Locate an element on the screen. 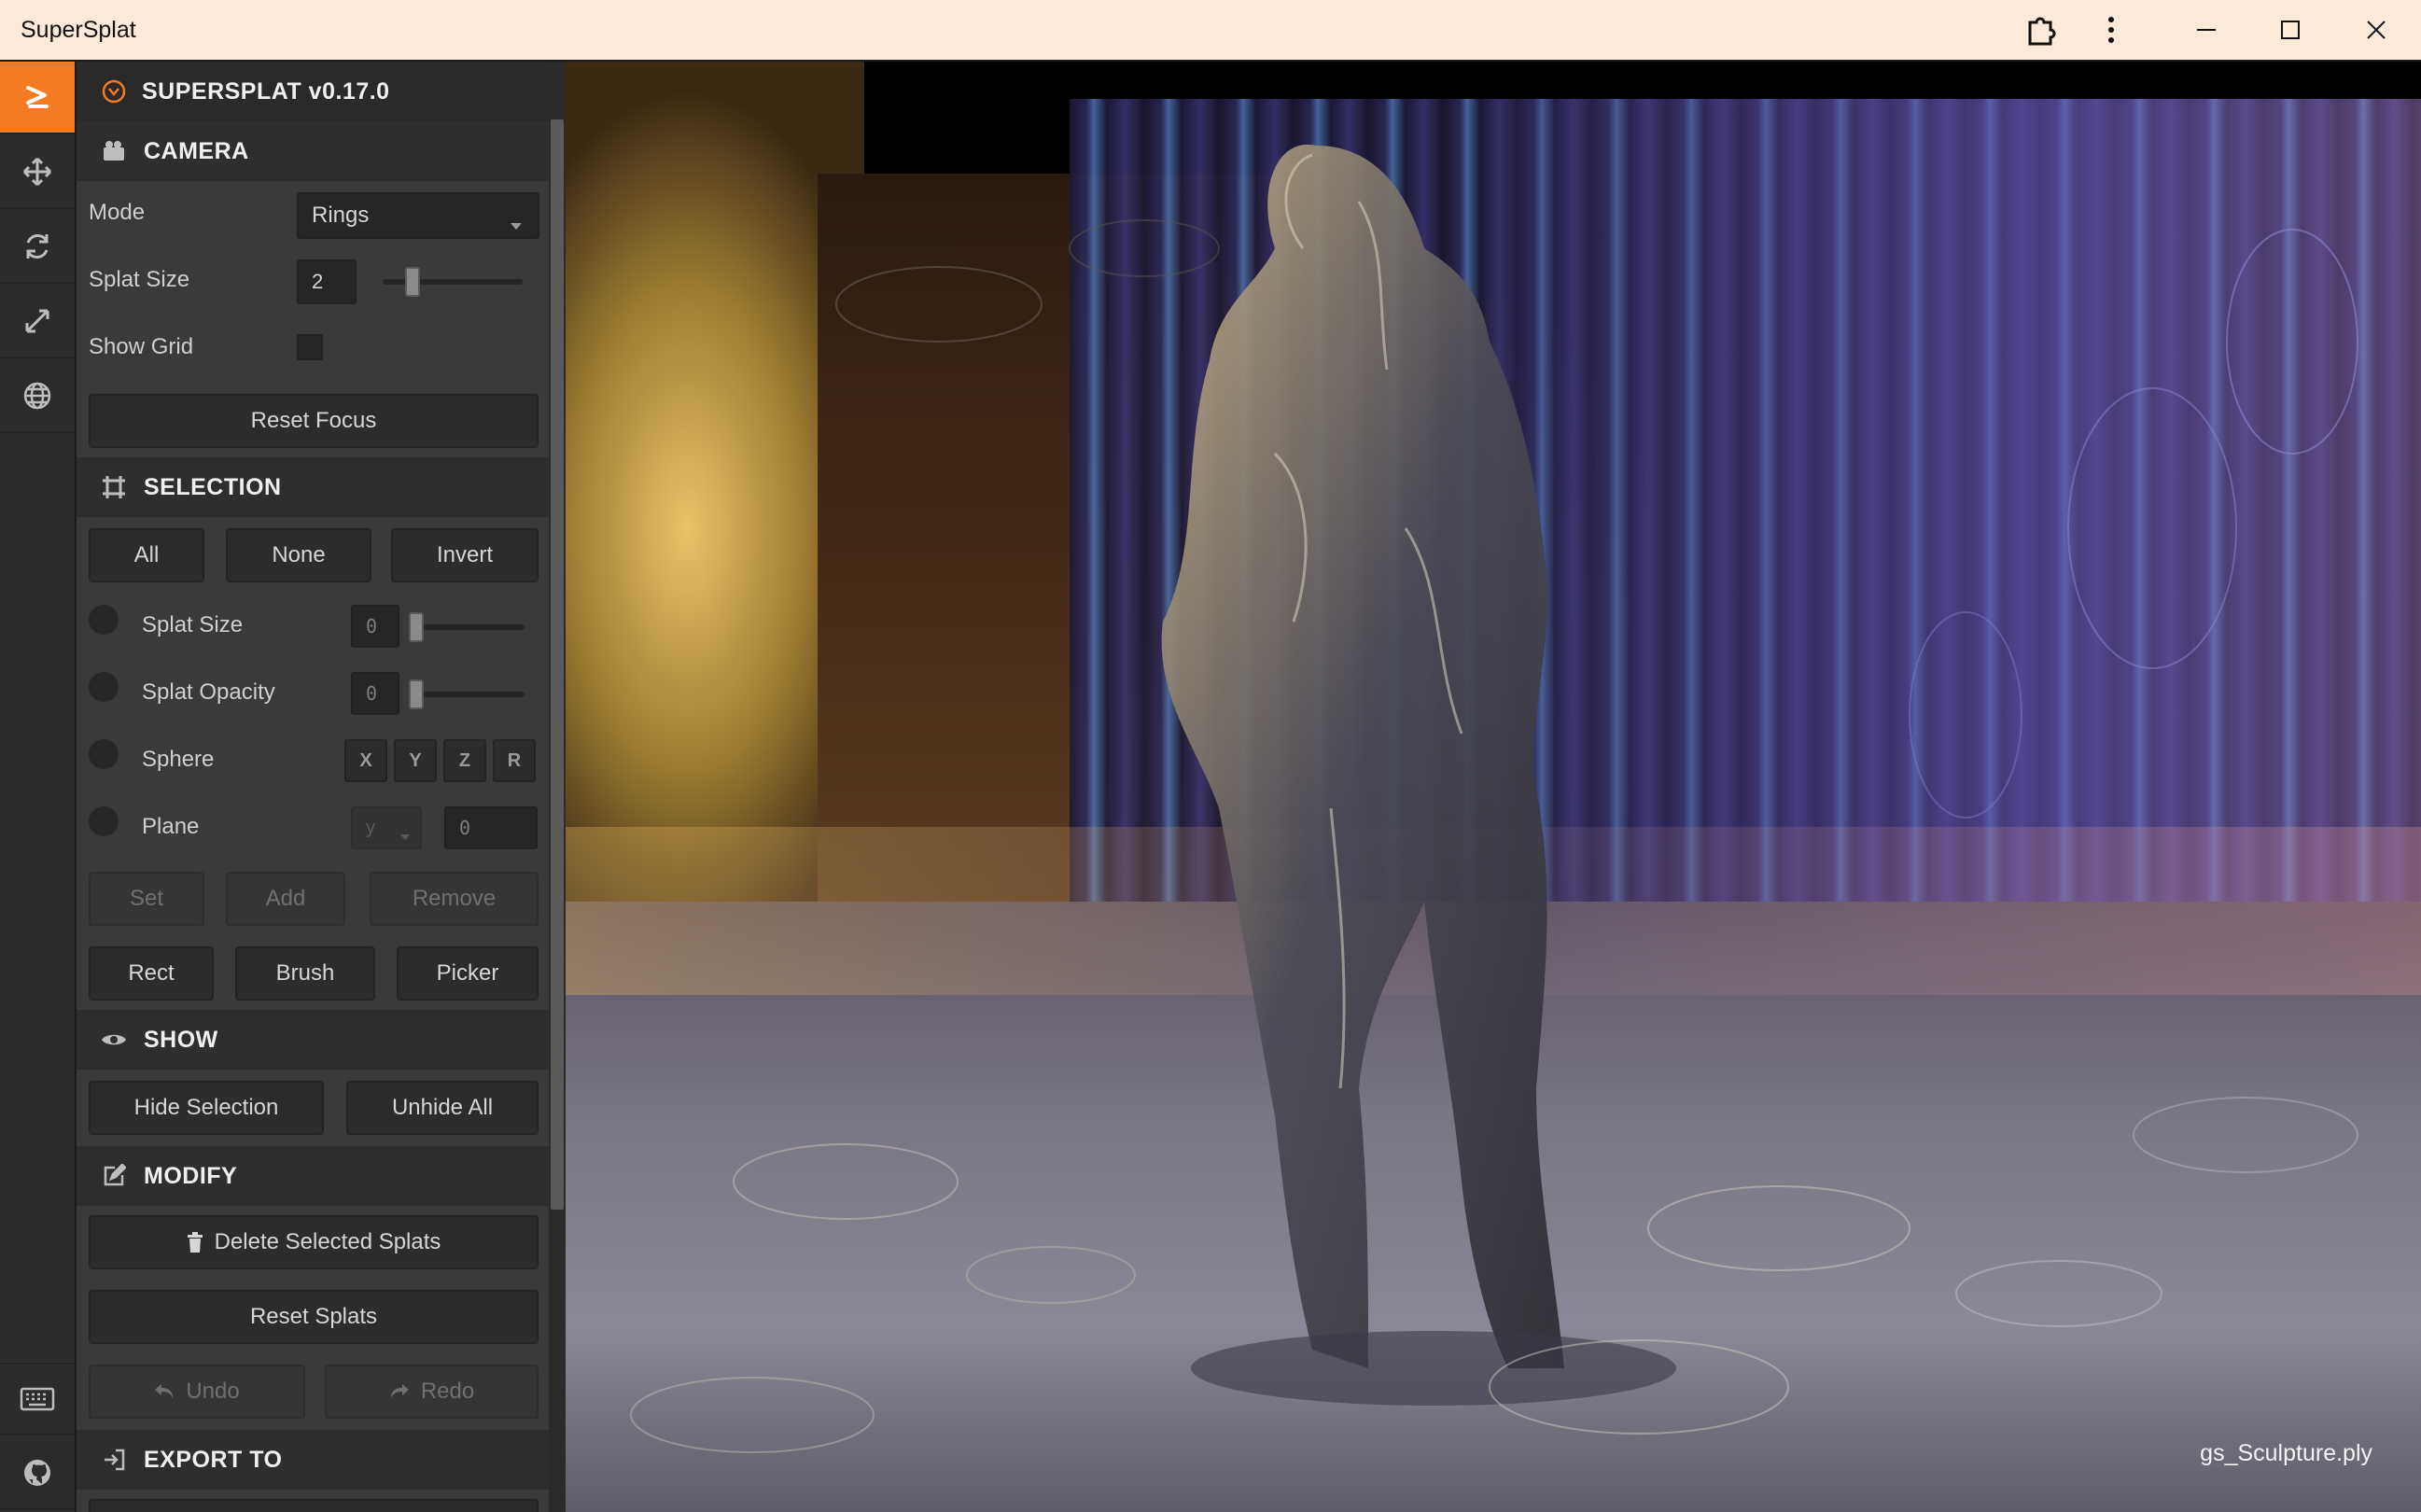 The width and height of the screenshot is (2421, 1512). scale-icon is located at coordinates (37, 322).